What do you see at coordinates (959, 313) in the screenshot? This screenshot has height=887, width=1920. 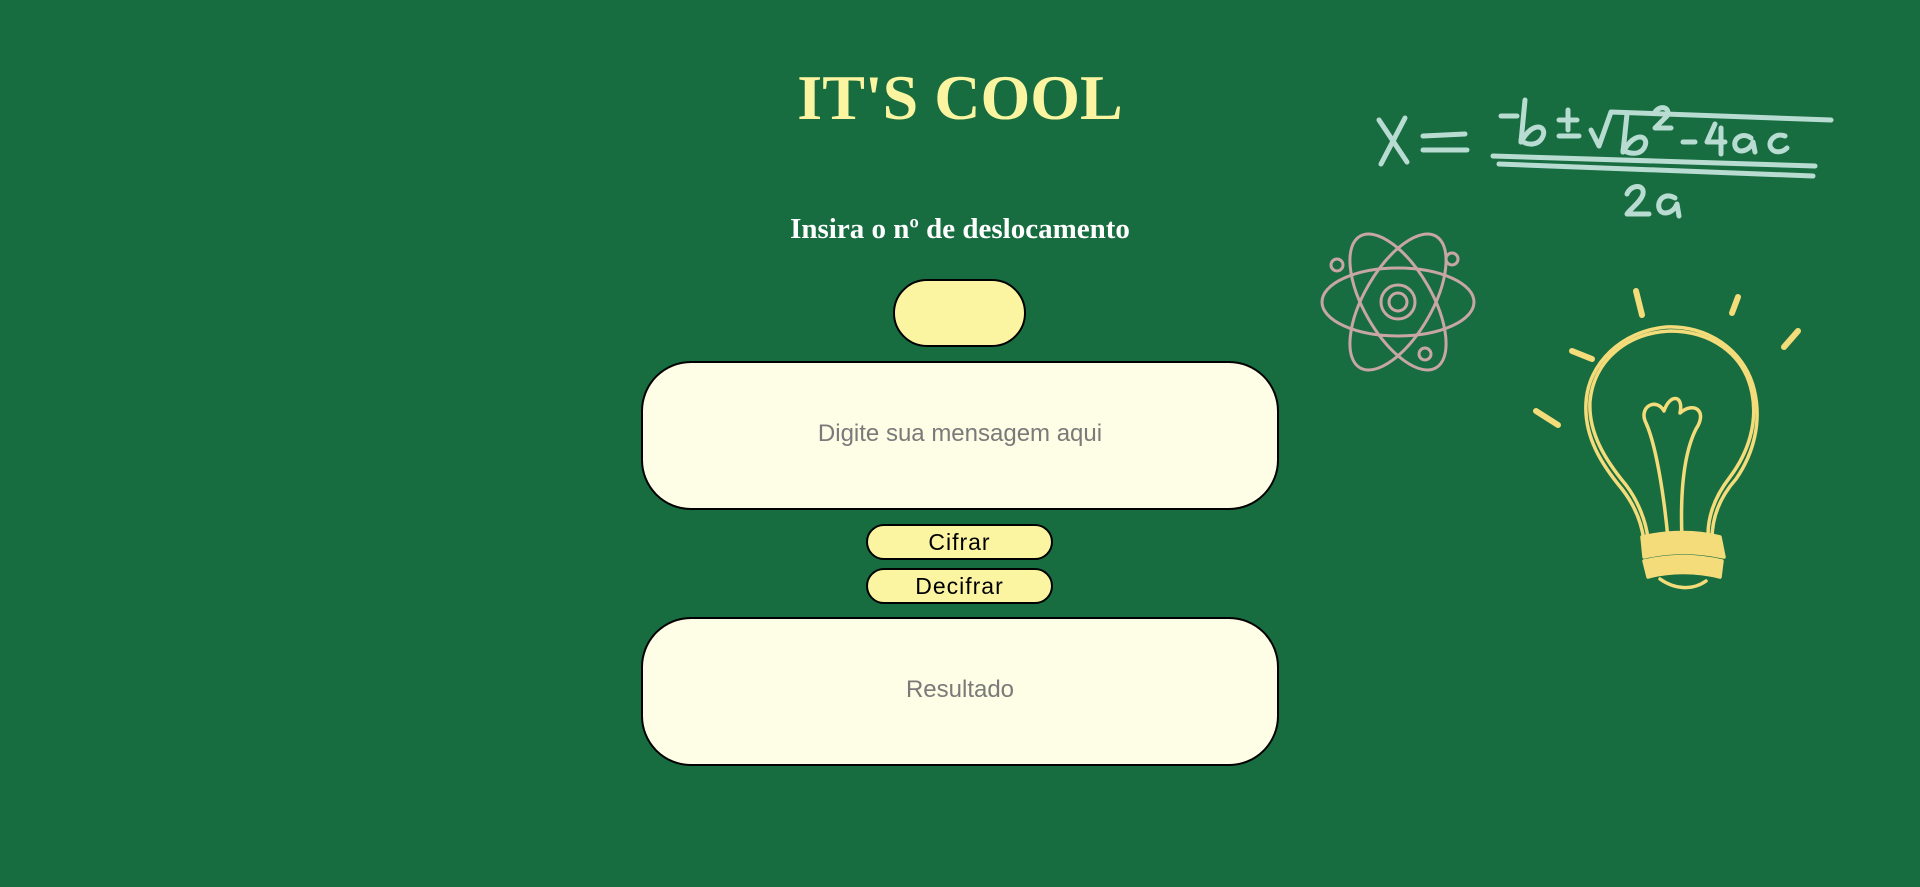 I see `shift-number-input` at bounding box center [959, 313].